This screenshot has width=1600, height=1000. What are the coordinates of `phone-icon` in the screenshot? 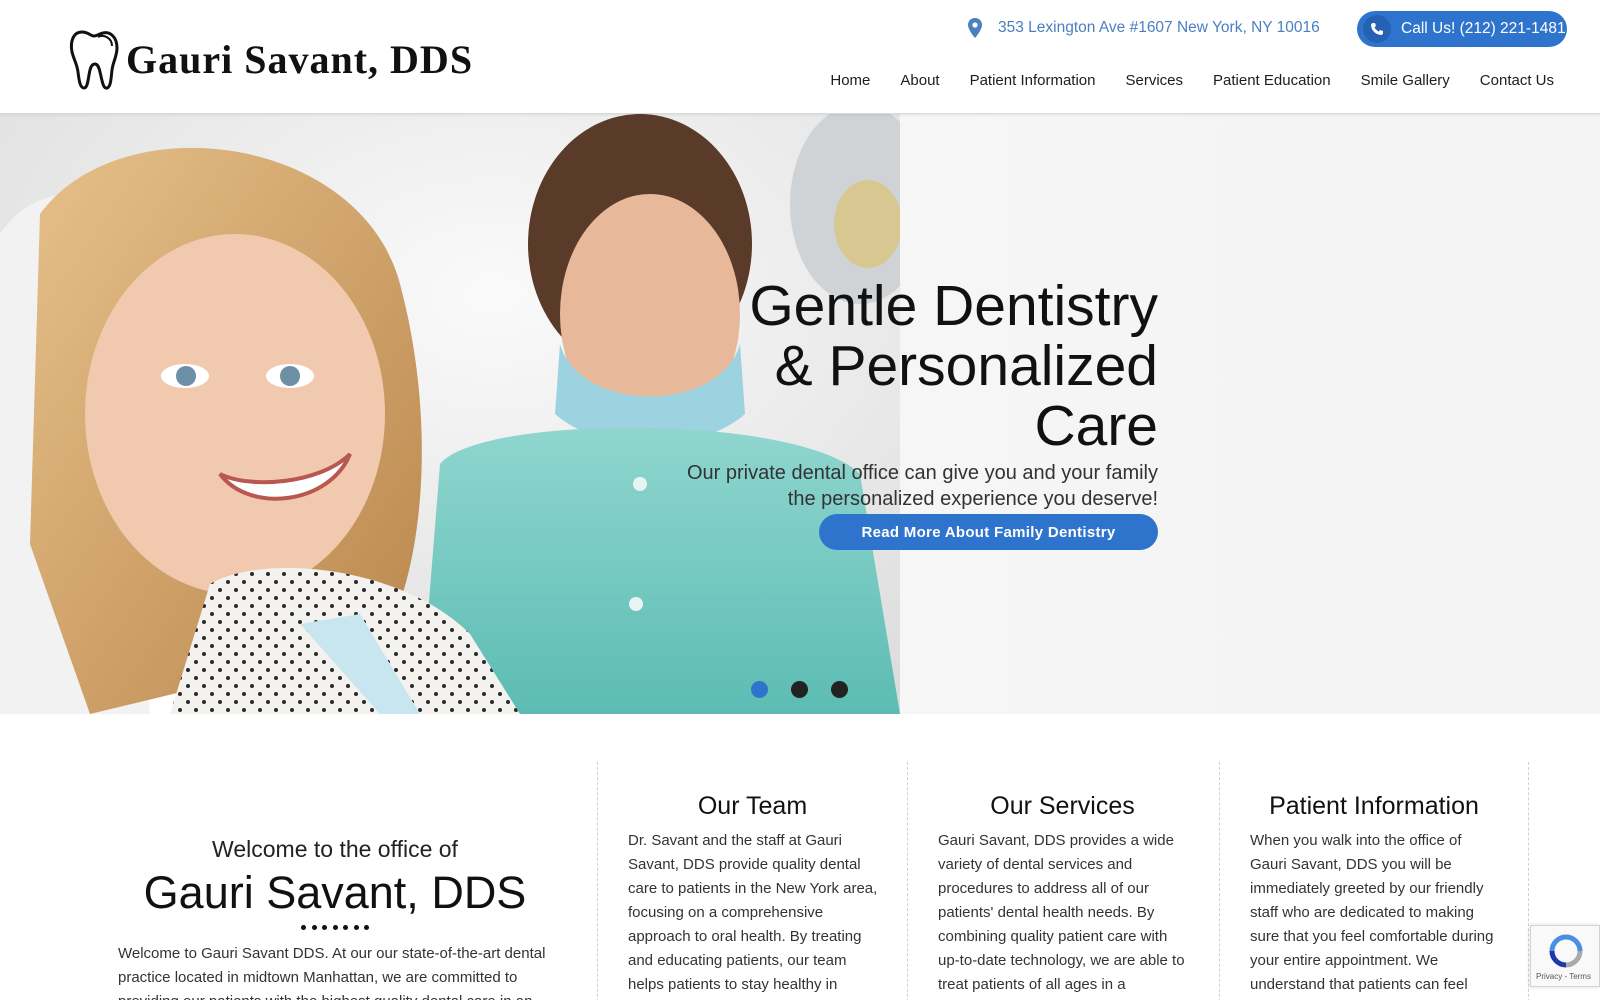 It's located at (1377, 29).